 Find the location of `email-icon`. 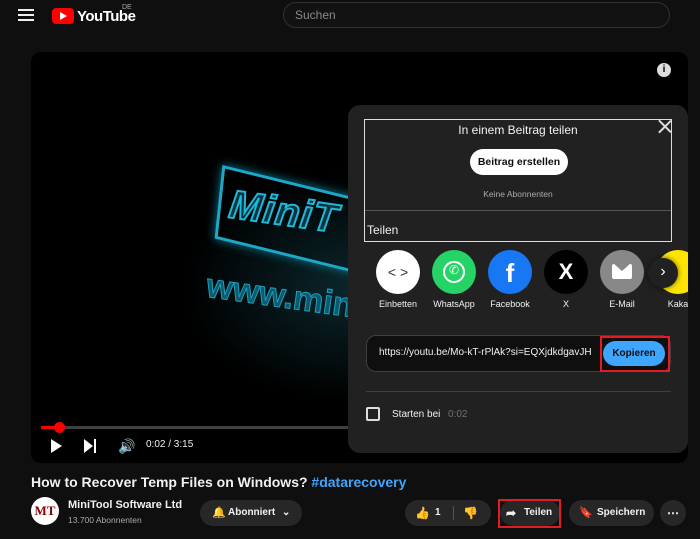

email-icon is located at coordinates (622, 272).